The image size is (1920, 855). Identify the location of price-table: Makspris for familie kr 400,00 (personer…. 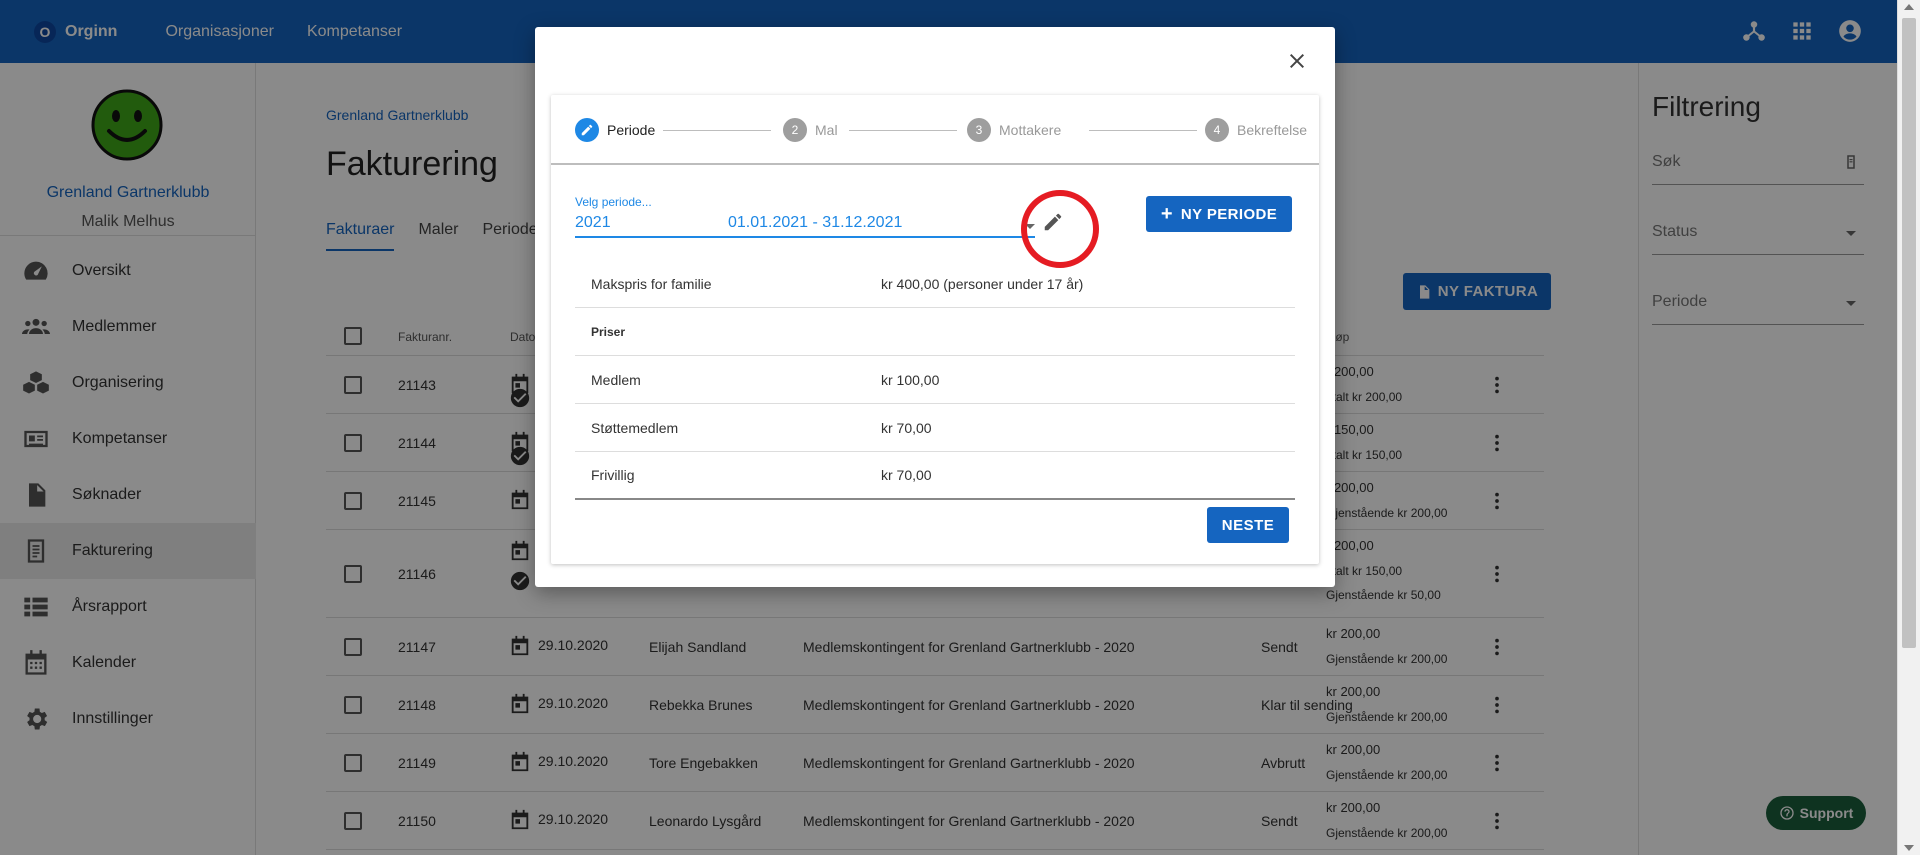
(935, 380).